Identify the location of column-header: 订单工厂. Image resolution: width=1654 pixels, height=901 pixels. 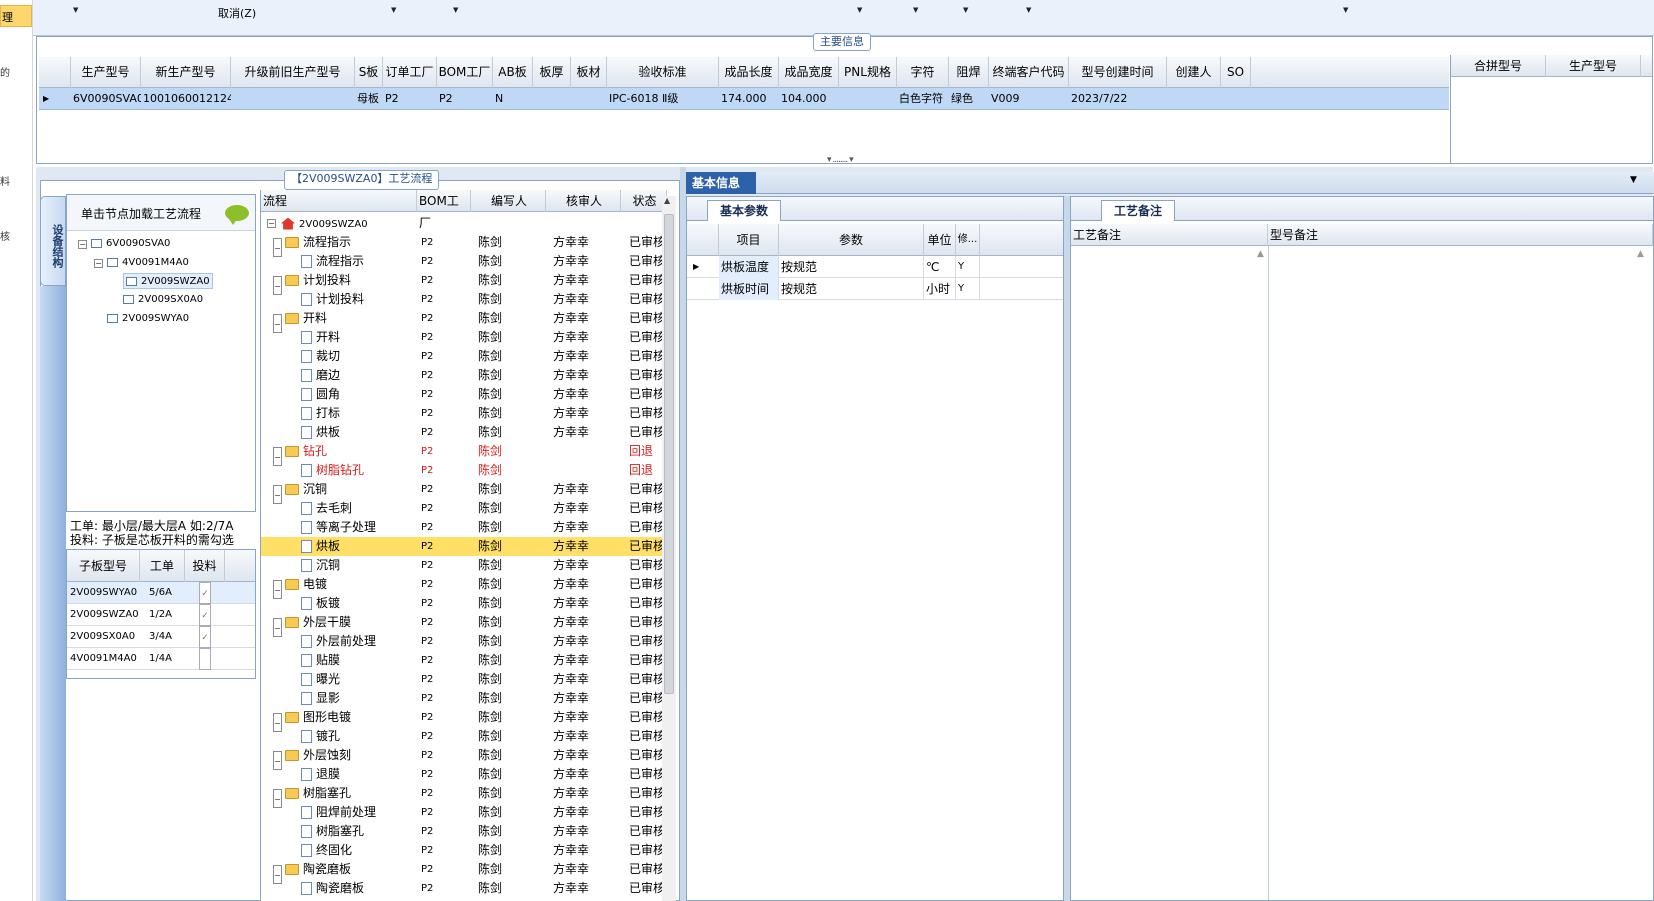
(410, 72).